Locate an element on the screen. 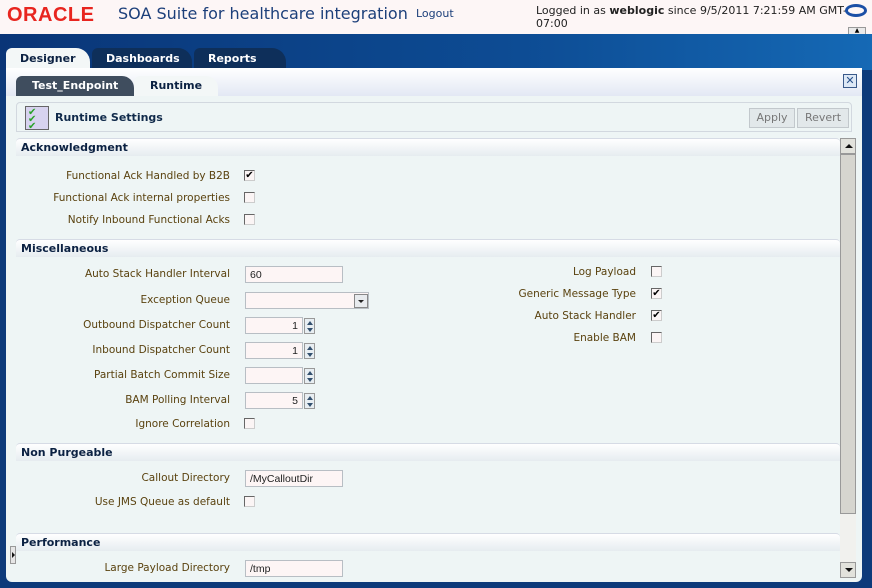  checkbox-func-ack-b2b: ✔ is located at coordinates (249, 175).